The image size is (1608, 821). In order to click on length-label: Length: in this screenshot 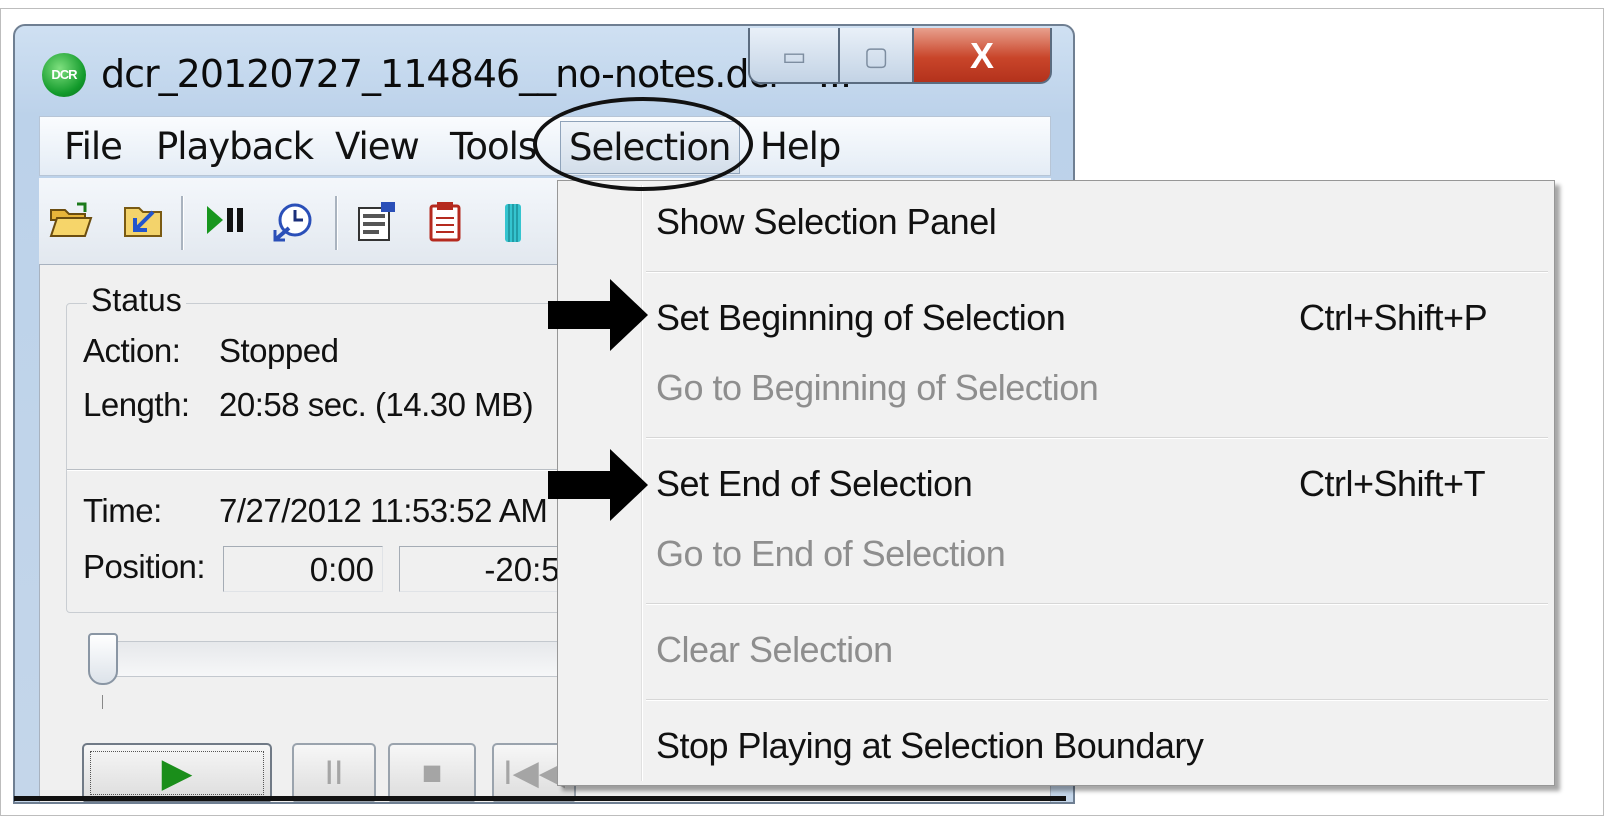, I will do `click(136, 404)`.